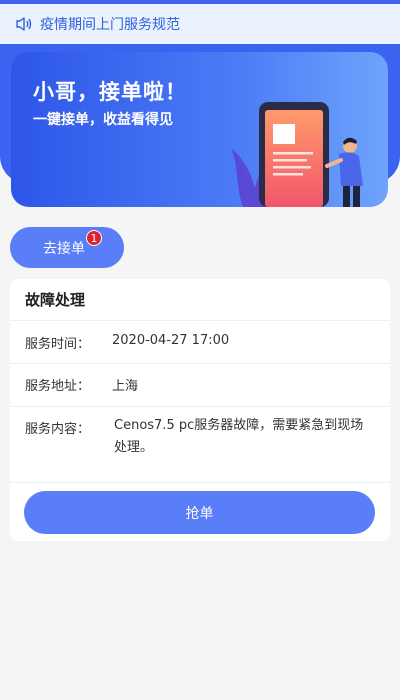 This screenshot has width=400, height=700. I want to click on service-address-value: 上海, so click(125, 386).